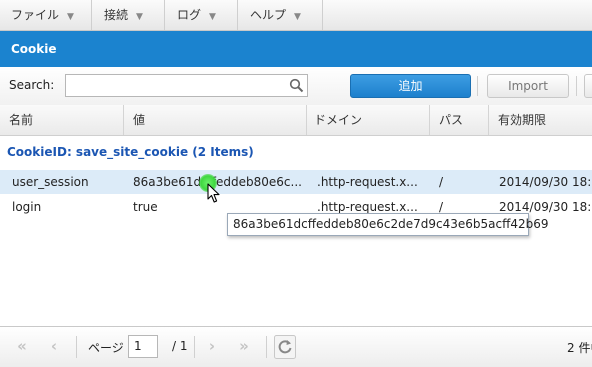 The width and height of the screenshot is (592, 367). What do you see at coordinates (32, 85) in the screenshot?
I see `search-label: Search:` at bounding box center [32, 85].